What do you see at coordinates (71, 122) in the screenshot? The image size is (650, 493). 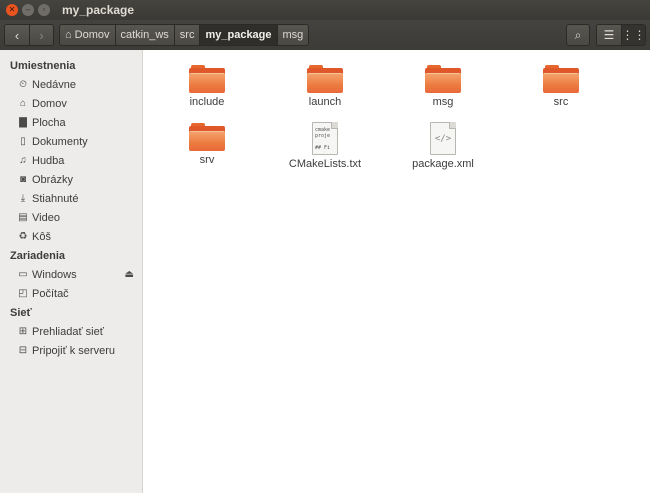 I see `sidebar-item-desktop: ▇ Plocha` at bounding box center [71, 122].